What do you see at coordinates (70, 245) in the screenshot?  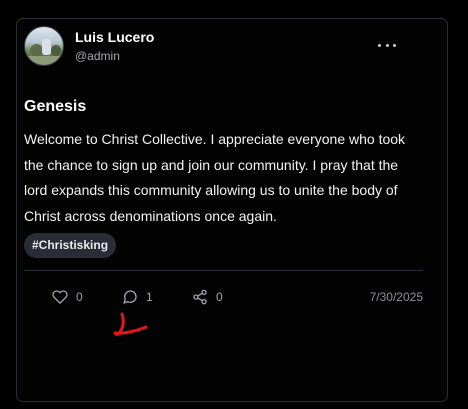 I see `hashtag-chip: #Christisking` at bounding box center [70, 245].